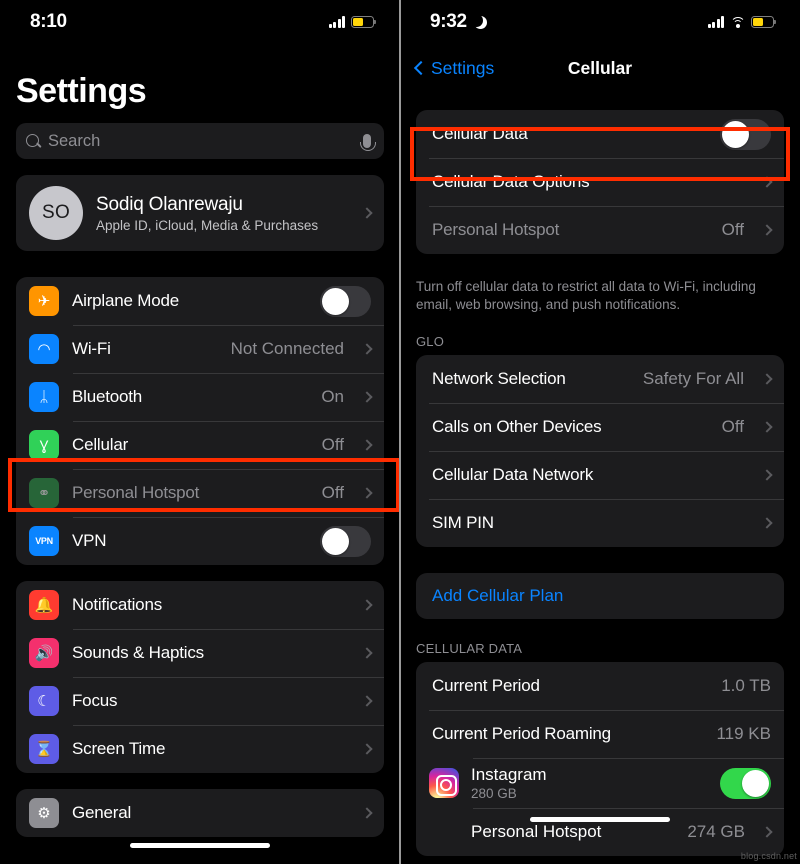 This screenshot has width=800, height=864. Describe the element at coordinates (768, 856) in the screenshot. I see `watermark: blog.csdn.net` at that location.